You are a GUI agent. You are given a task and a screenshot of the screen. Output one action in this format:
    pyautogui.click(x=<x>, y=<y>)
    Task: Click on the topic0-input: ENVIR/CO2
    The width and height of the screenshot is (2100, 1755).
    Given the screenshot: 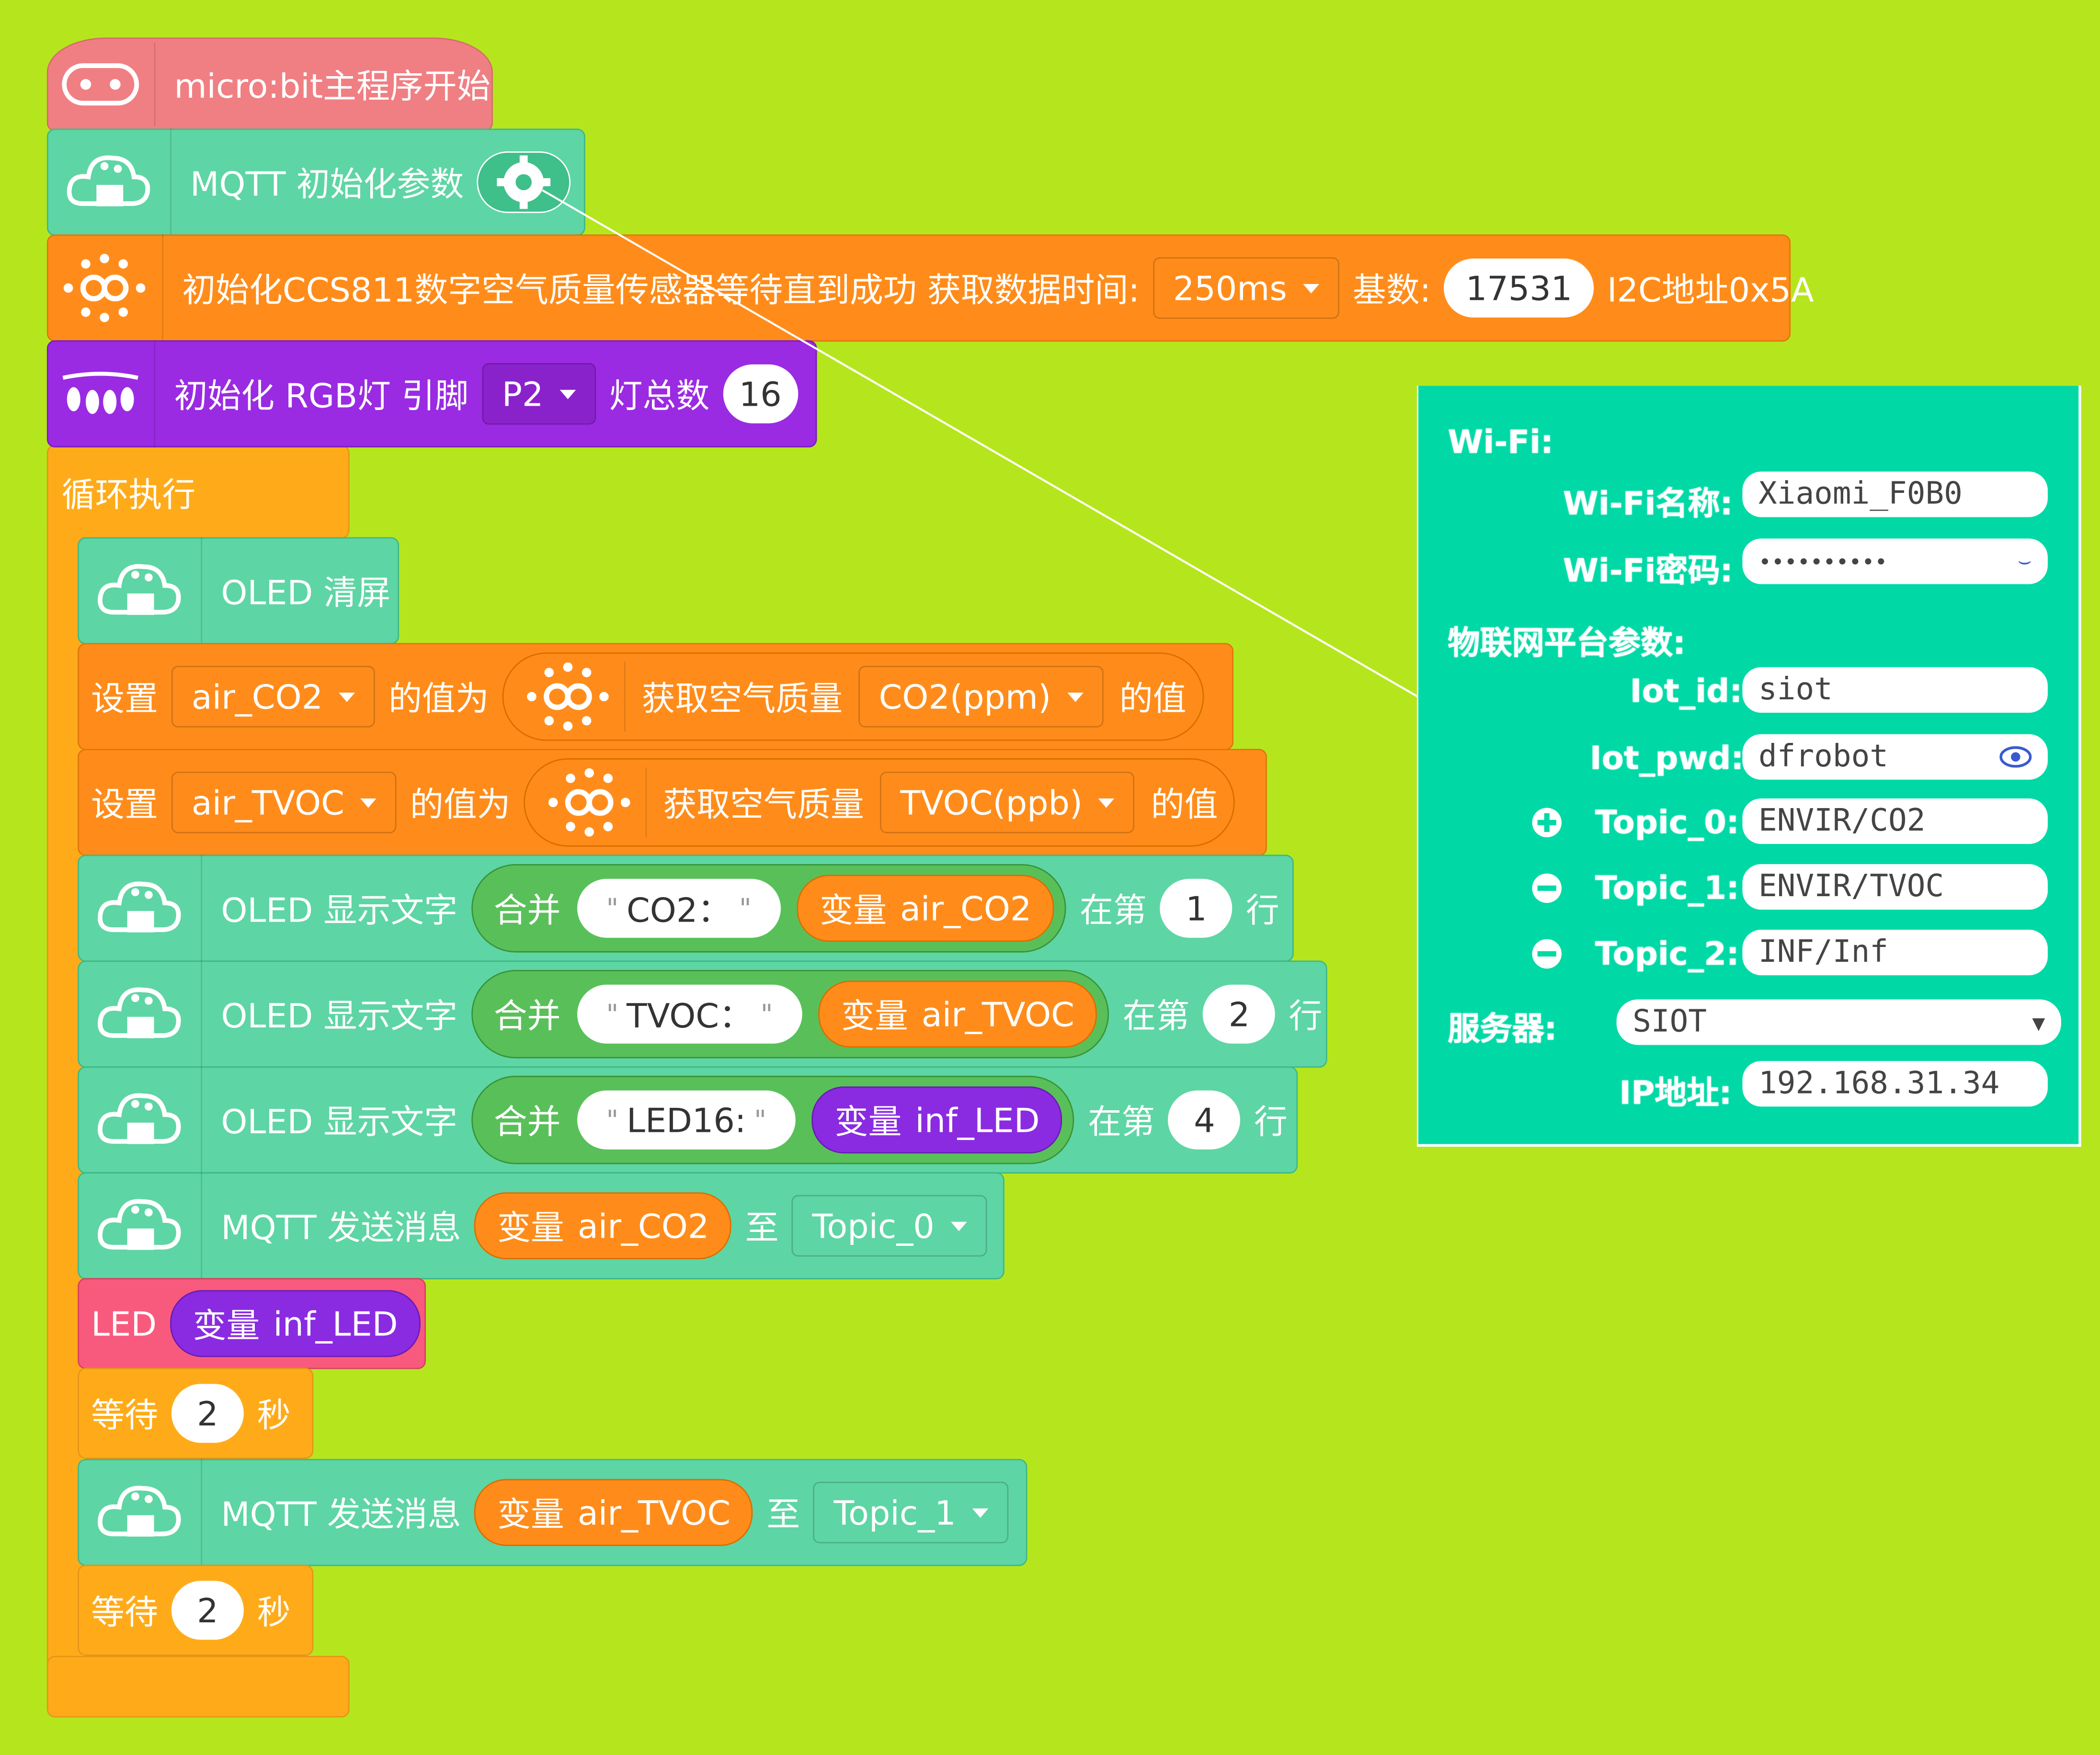 What is the action you would take?
    pyautogui.click(x=1895, y=821)
    